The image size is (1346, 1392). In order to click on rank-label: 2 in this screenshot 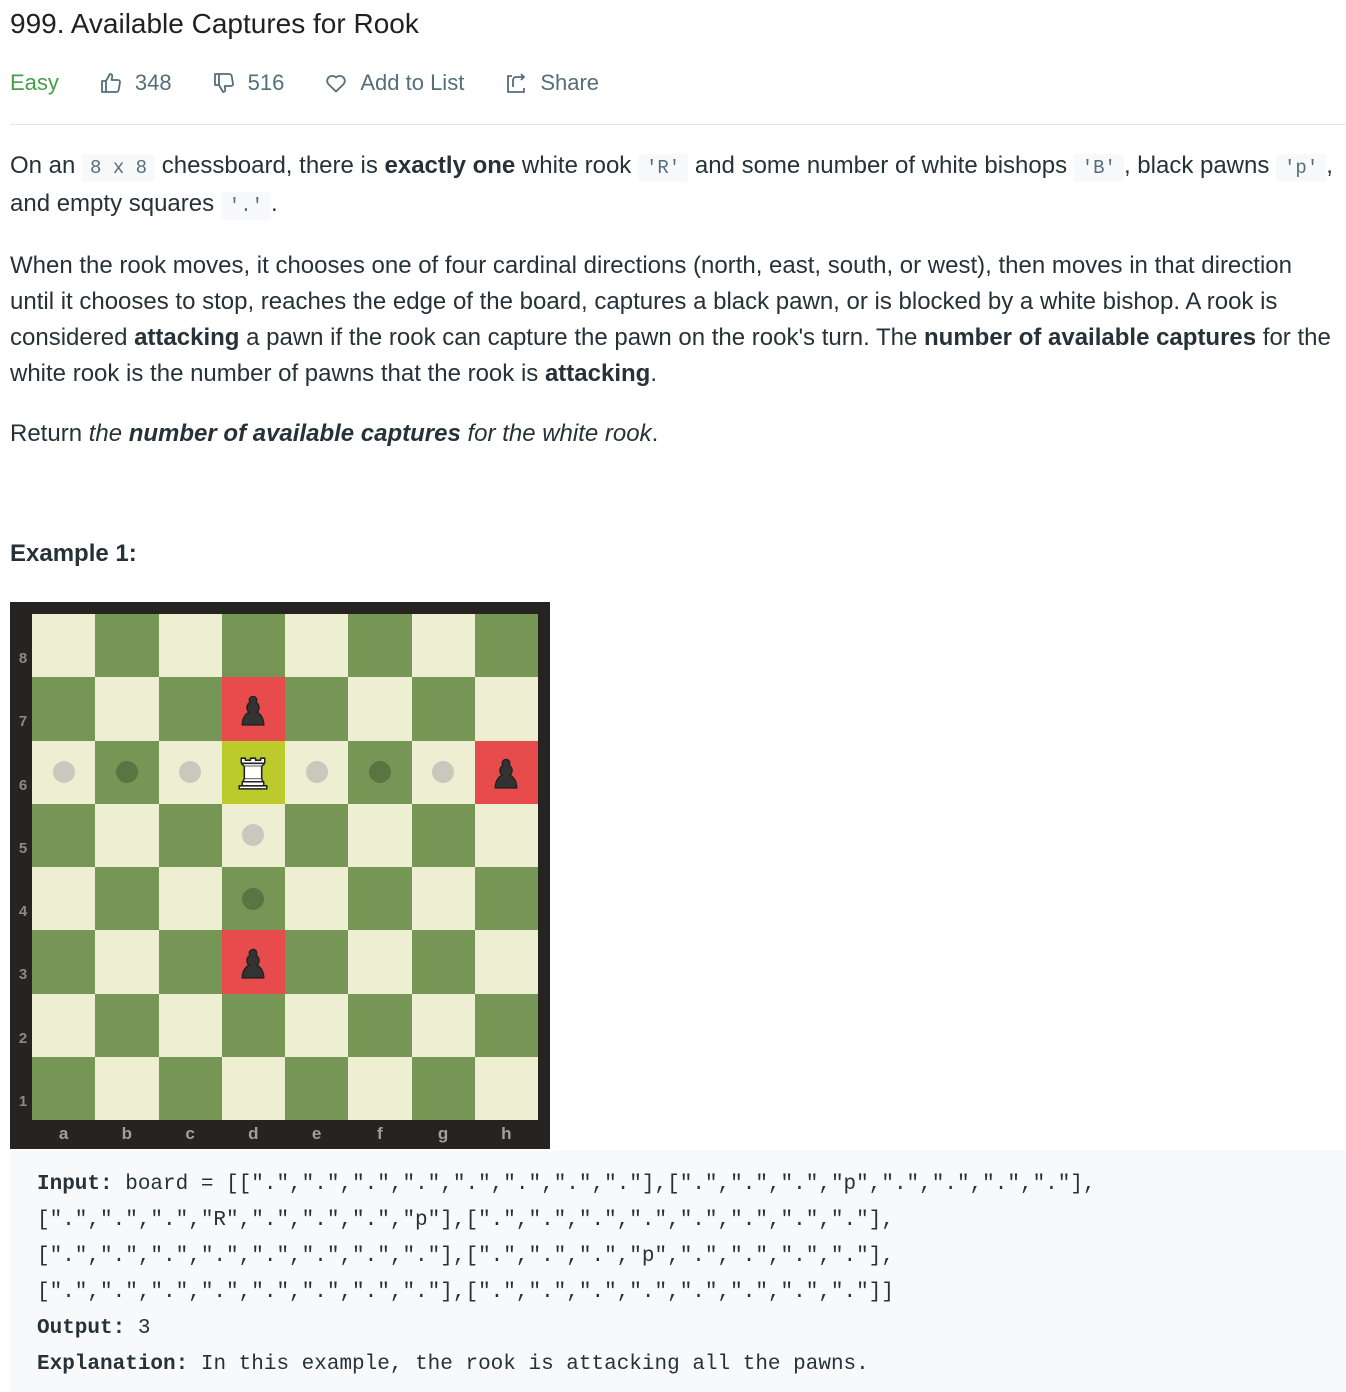, I will do `click(23, 1038)`.